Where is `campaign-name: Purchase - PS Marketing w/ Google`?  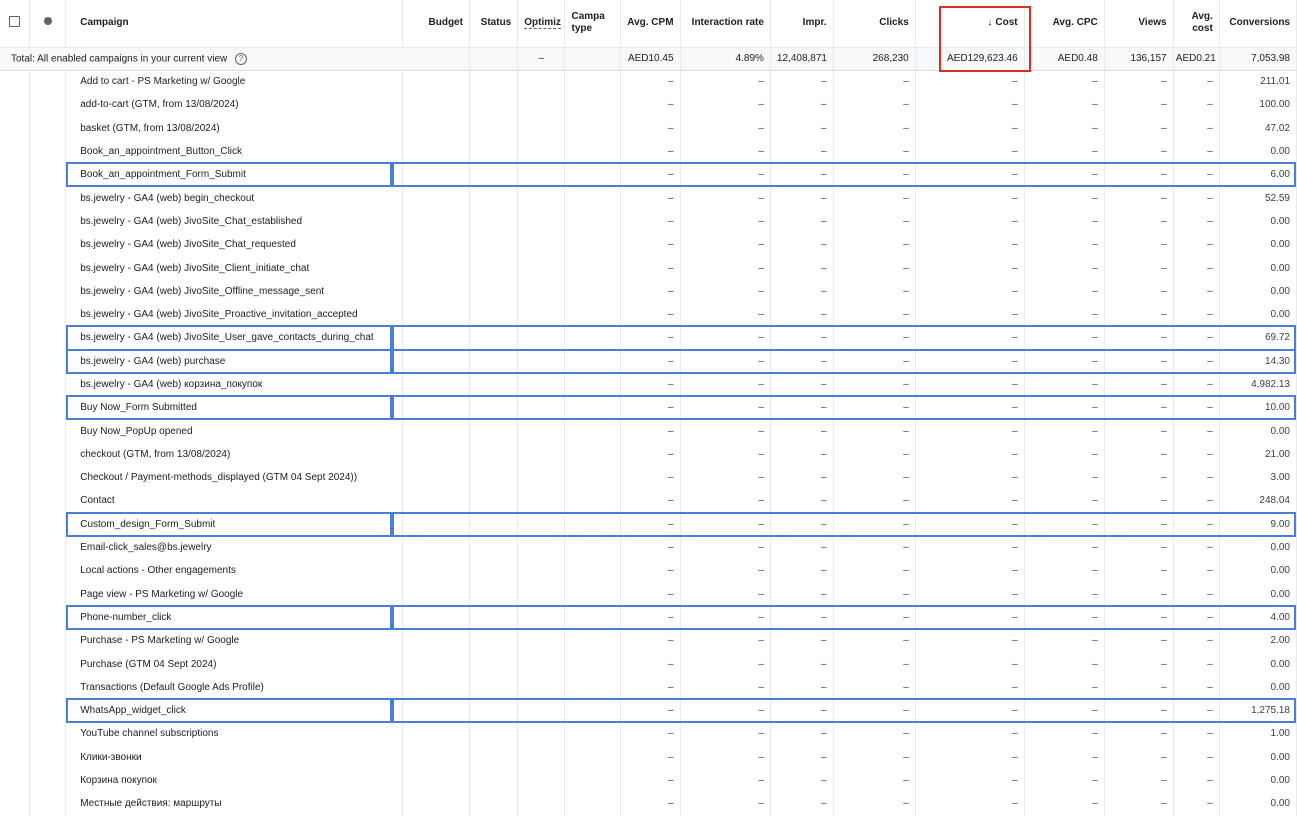 campaign-name: Purchase - PS Marketing w/ Google is located at coordinates (234, 641).